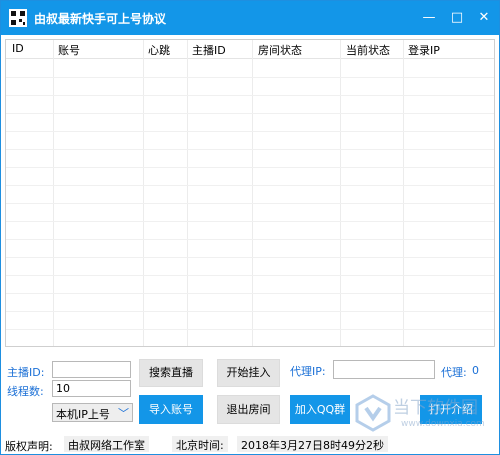 The width and height of the screenshot is (500, 455). What do you see at coordinates (250, 18) in the screenshot?
I see `title-bar: 由叔最新快手可上号协议 — □ ✕` at bounding box center [250, 18].